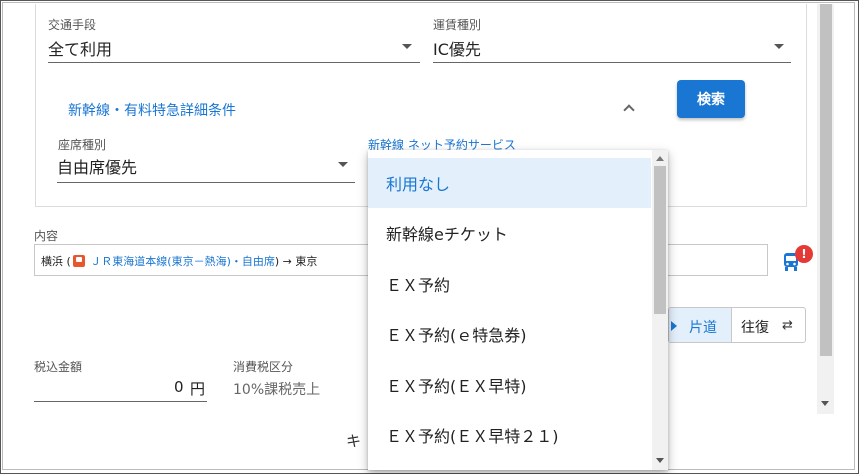 This screenshot has width=859, height=474. Describe the element at coordinates (787, 325) in the screenshot. I see `swap-arrows-icon: ⇄` at that location.